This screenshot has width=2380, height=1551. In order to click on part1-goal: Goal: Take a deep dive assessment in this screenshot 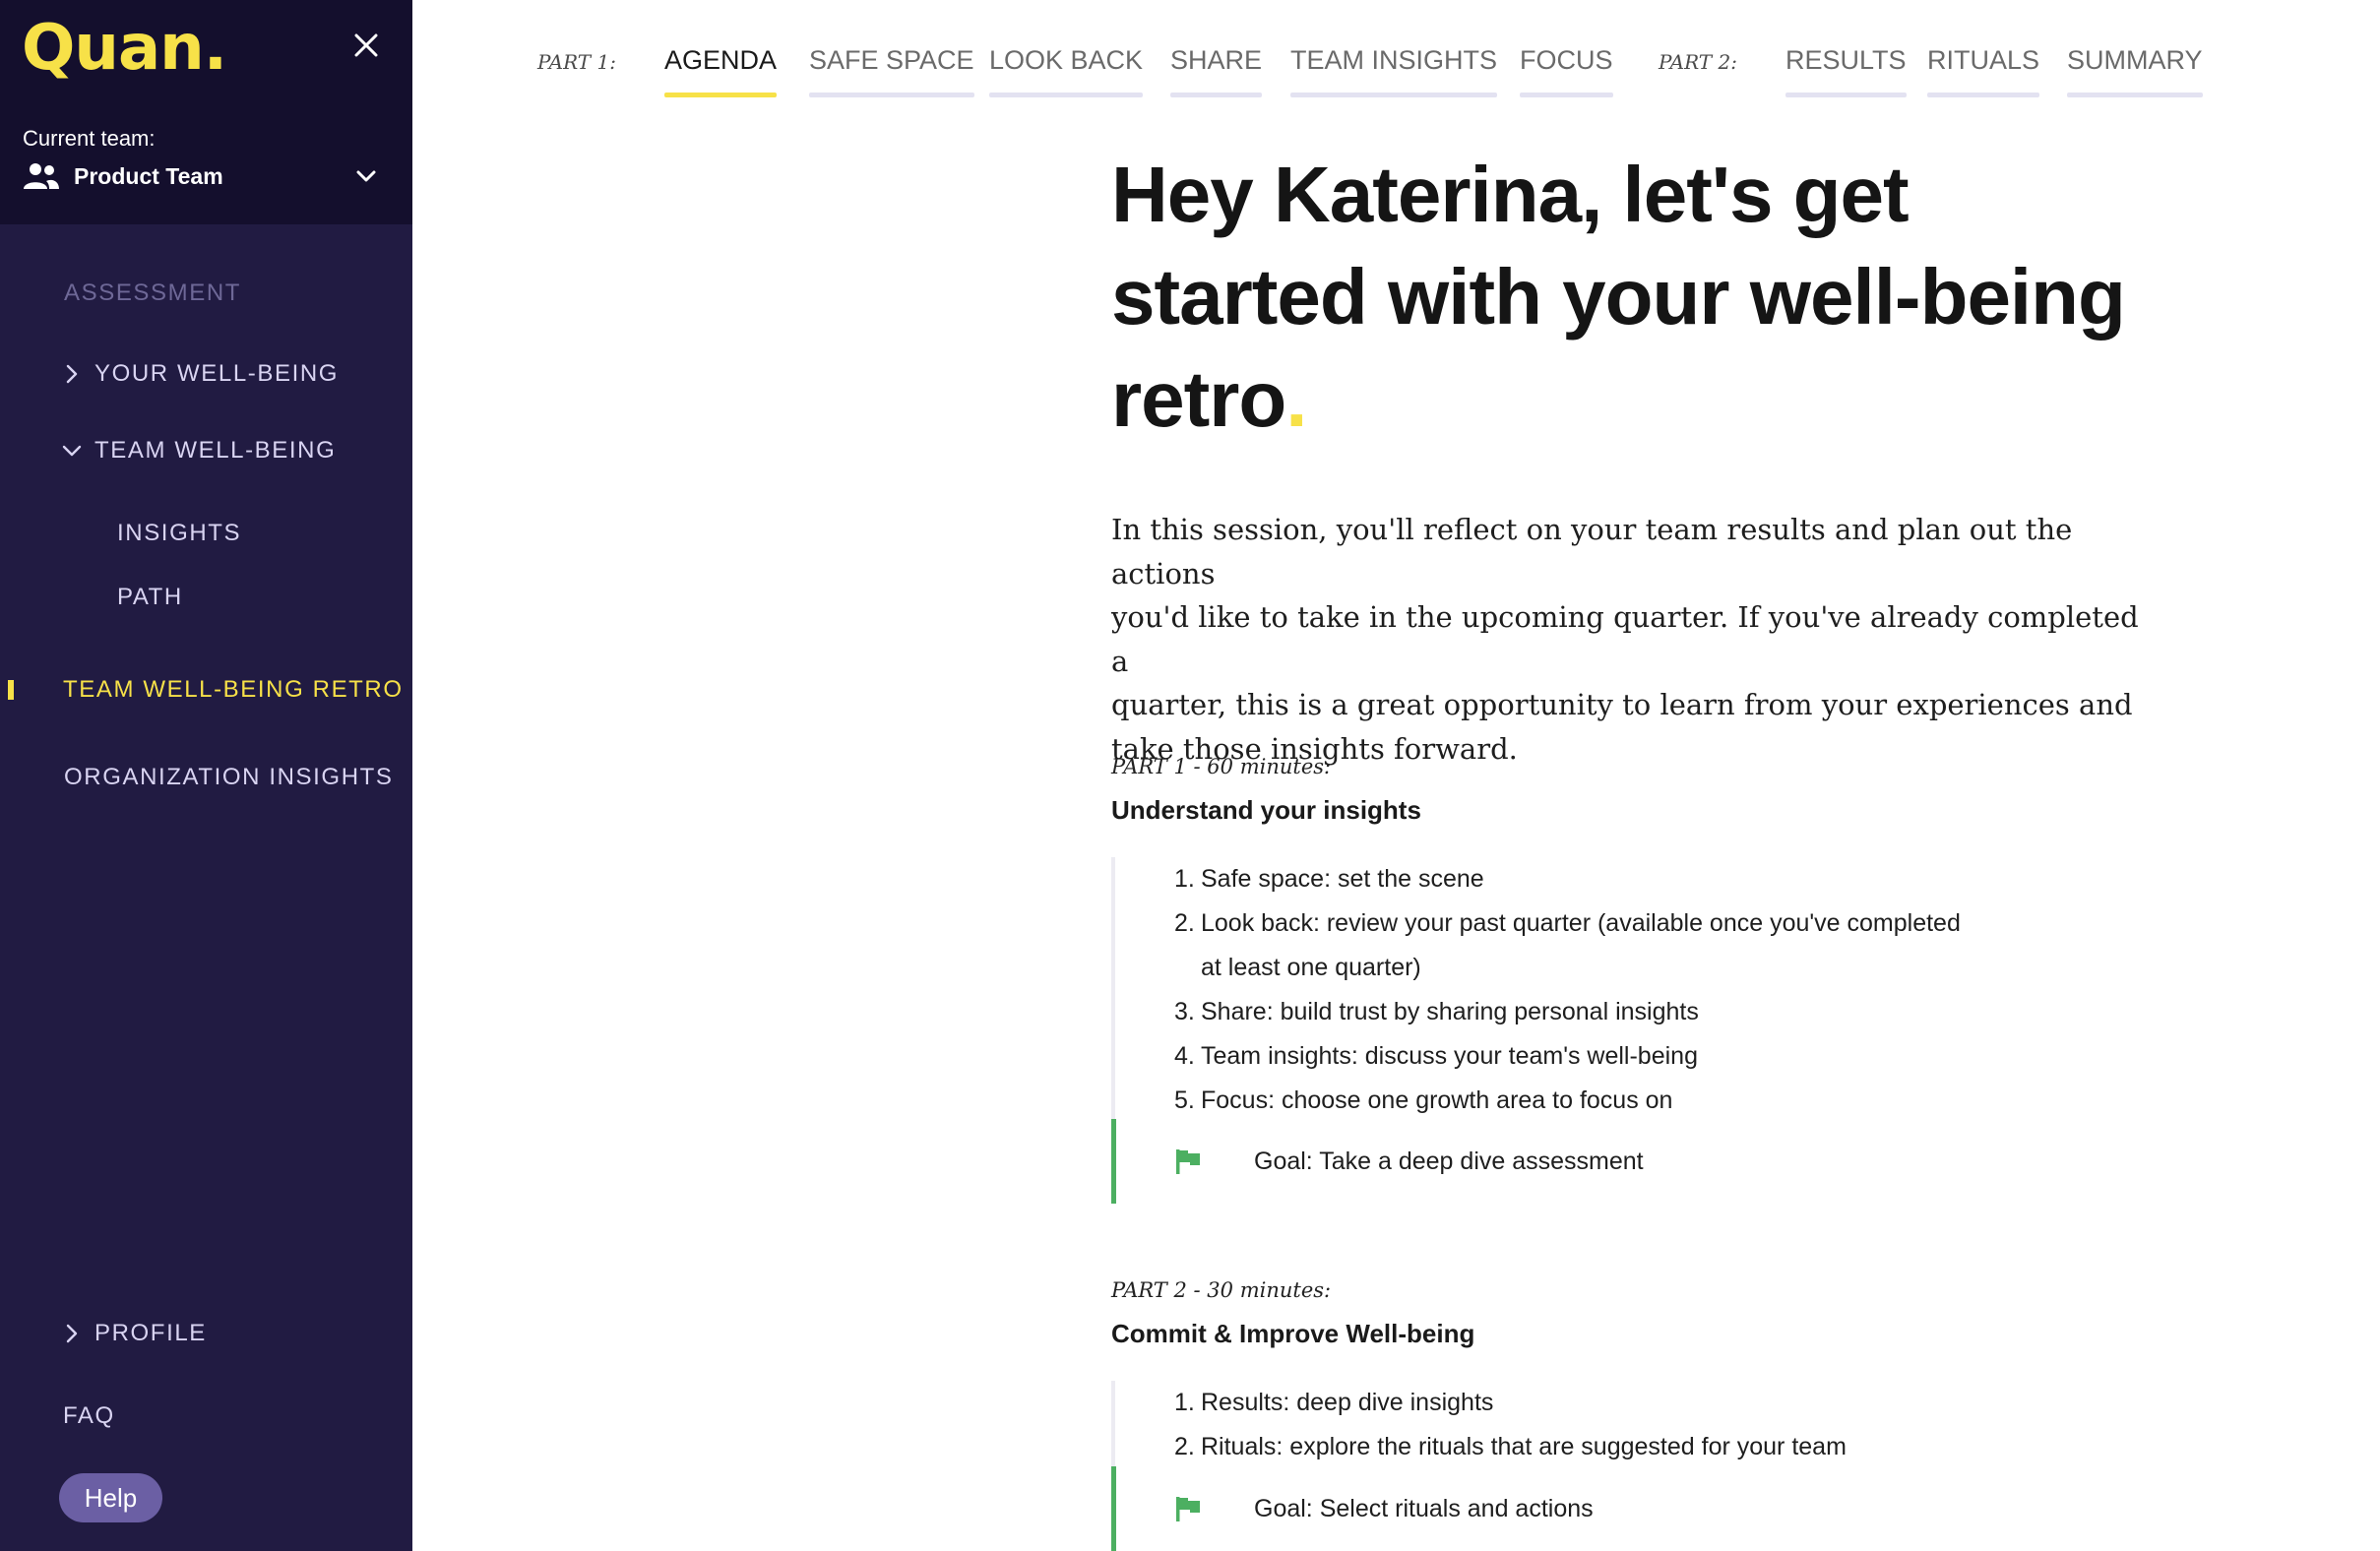, I will do `click(1554, 1161)`.